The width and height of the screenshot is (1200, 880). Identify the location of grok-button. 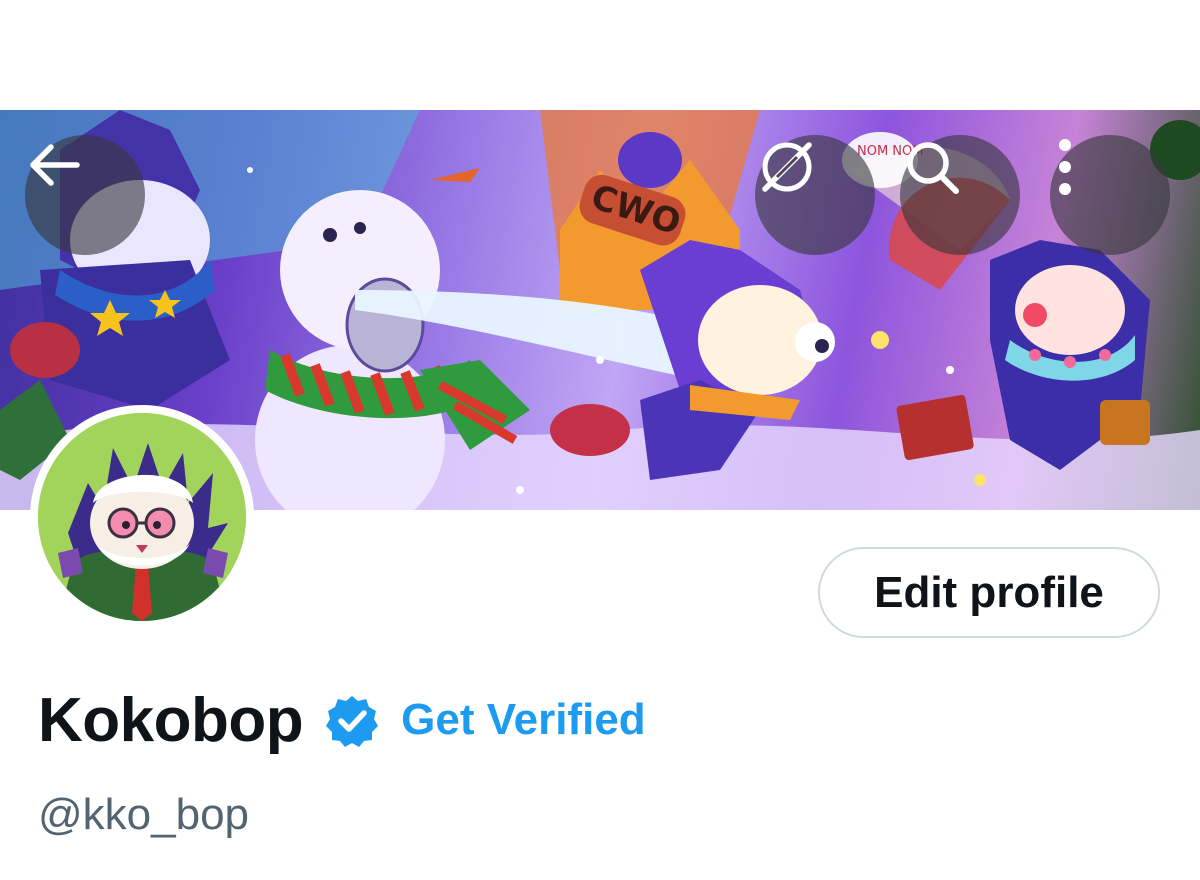
(815, 195).